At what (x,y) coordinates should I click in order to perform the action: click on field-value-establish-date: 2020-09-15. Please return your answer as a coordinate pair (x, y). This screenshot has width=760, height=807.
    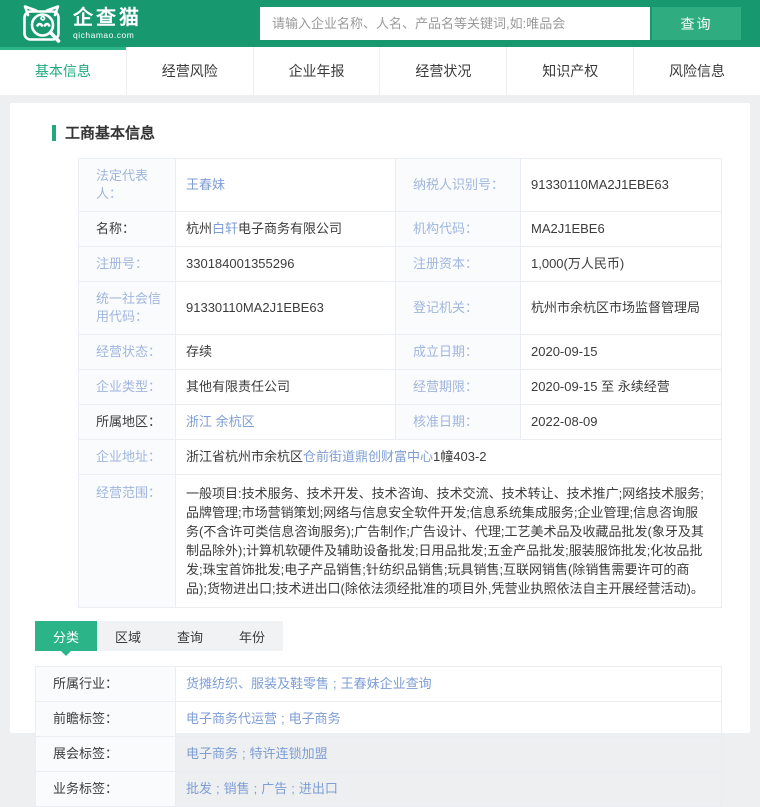
    Looking at the image, I should click on (564, 351).